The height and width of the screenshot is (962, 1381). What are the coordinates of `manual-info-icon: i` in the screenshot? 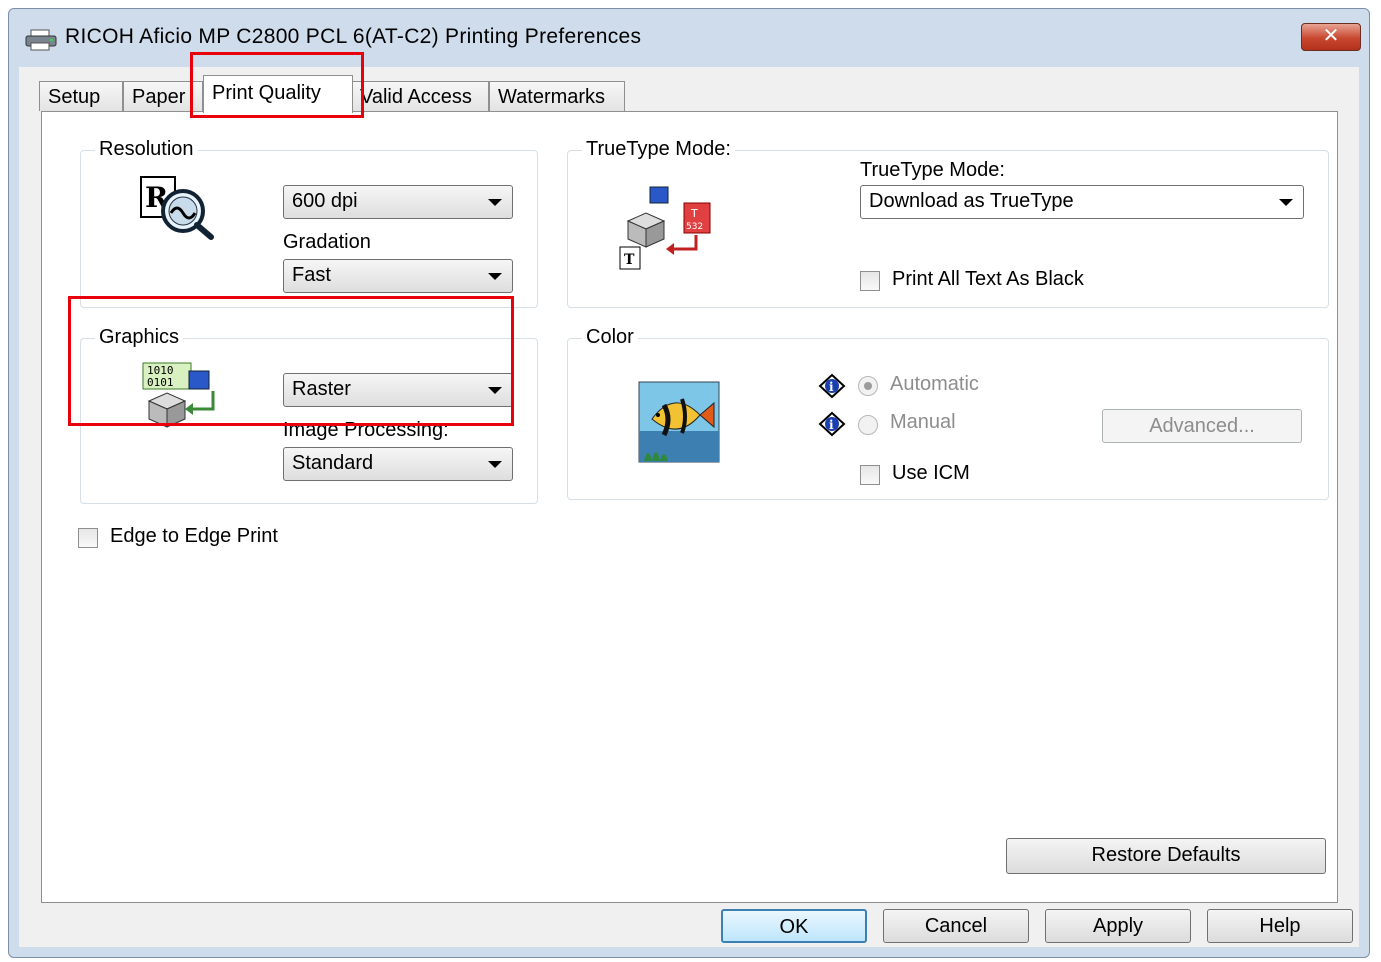 It's located at (832, 424).